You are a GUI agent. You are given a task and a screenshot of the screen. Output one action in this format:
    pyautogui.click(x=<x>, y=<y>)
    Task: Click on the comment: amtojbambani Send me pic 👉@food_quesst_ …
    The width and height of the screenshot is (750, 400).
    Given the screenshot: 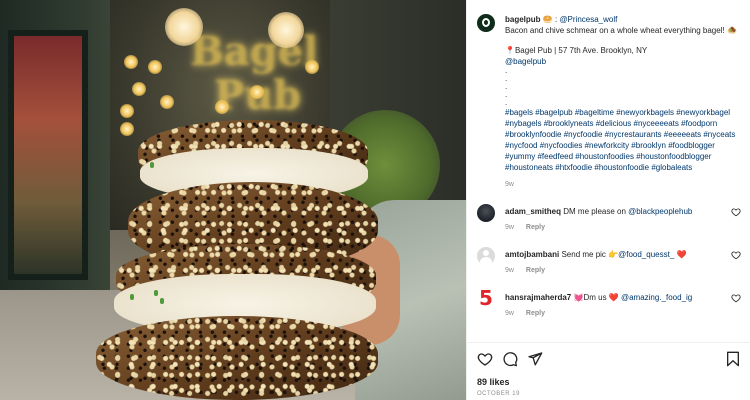 What is the action you would take?
    pyautogui.click(x=609, y=261)
    